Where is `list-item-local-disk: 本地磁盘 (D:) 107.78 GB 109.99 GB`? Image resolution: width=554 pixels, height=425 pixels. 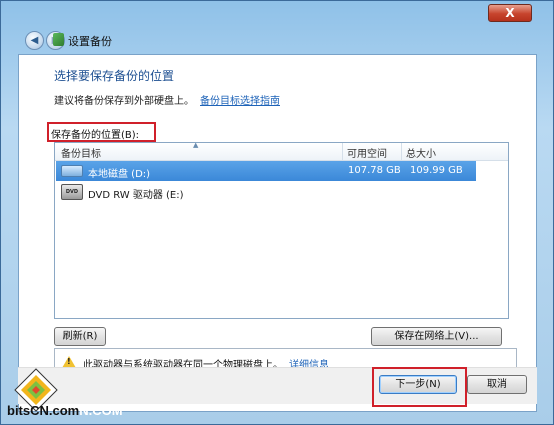 list-item-local-disk: 本地磁盘 (D:) 107.78 GB 109.99 GB is located at coordinates (266, 171).